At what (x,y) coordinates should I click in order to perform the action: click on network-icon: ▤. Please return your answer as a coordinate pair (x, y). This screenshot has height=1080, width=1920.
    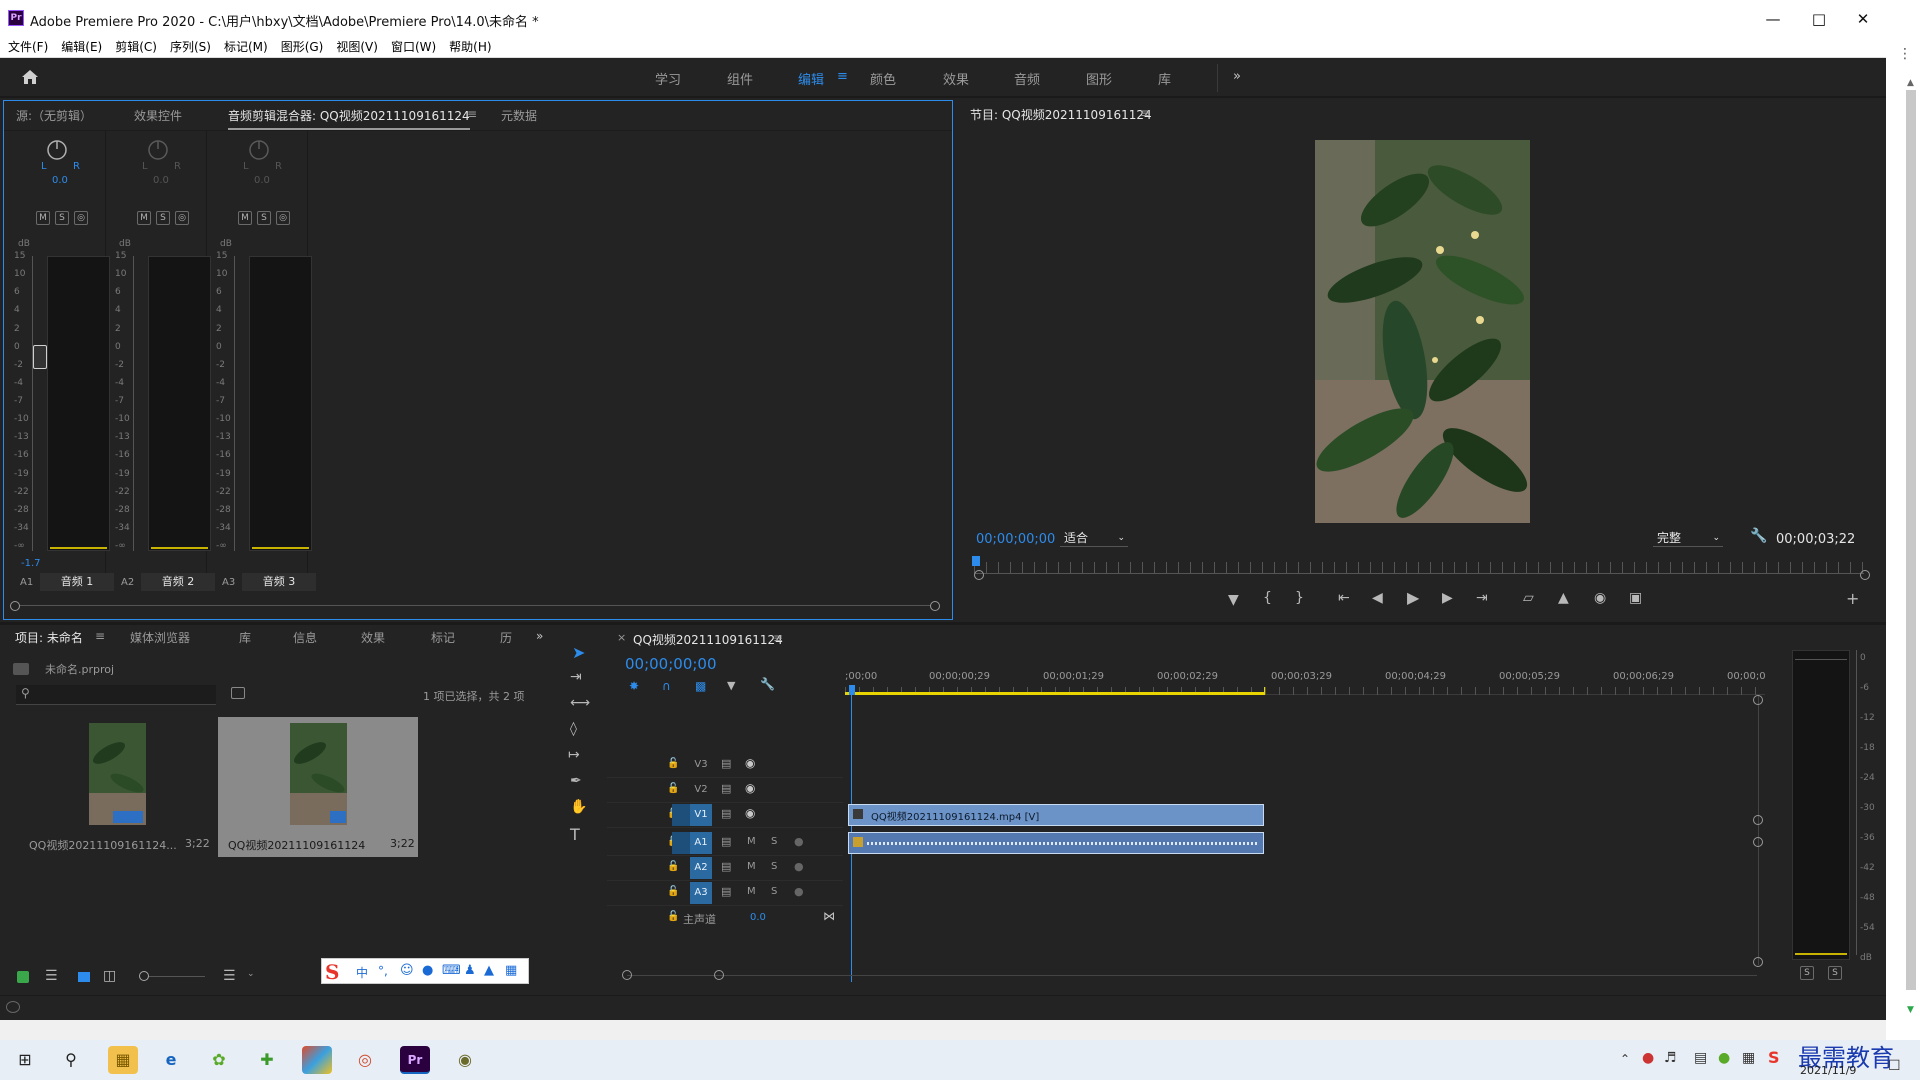
    Looking at the image, I should click on (1700, 1058).